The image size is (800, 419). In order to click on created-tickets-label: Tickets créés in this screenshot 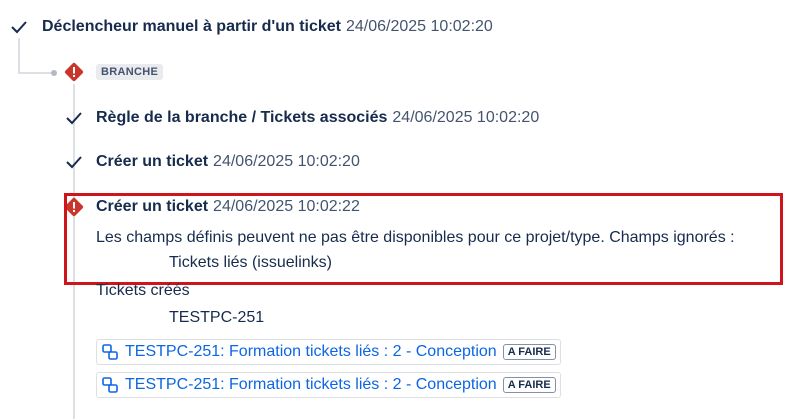, I will do `click(143, 290)`.